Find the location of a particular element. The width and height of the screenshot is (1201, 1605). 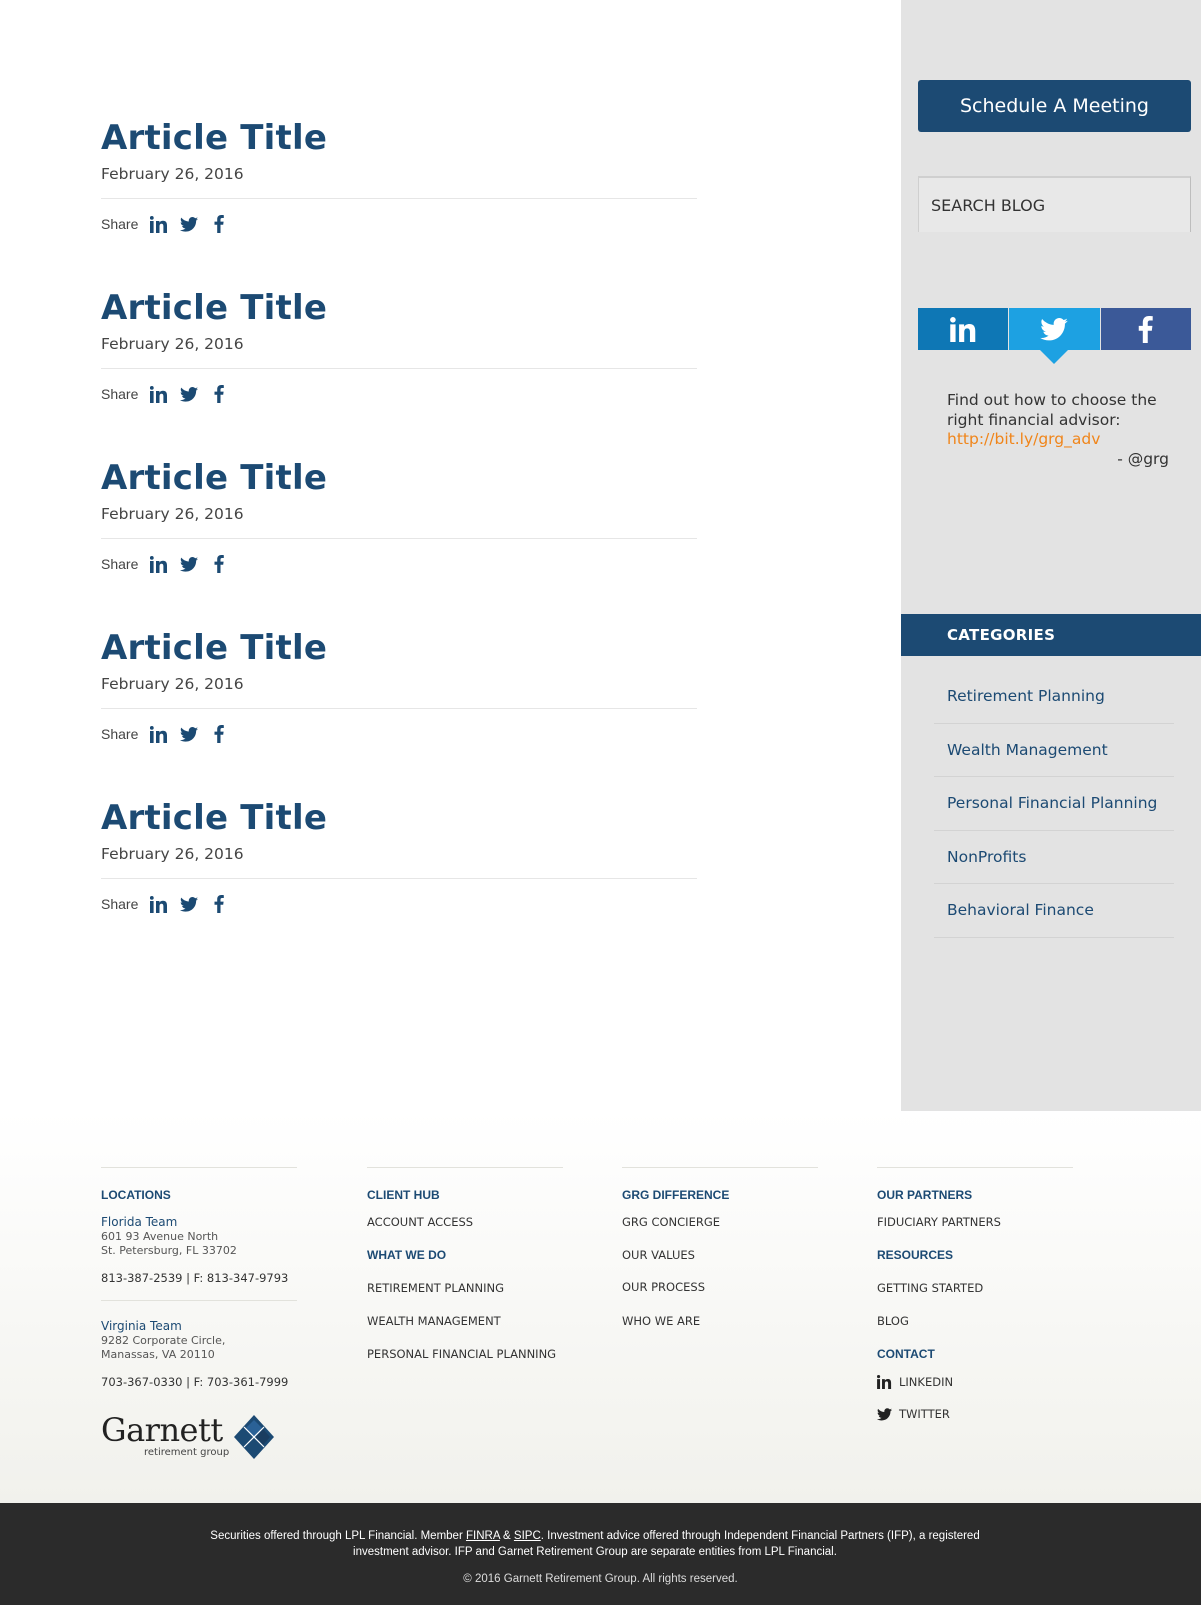

footer-link: FIDUCIARY PARTNERS is located at coordinates (939, 1222).